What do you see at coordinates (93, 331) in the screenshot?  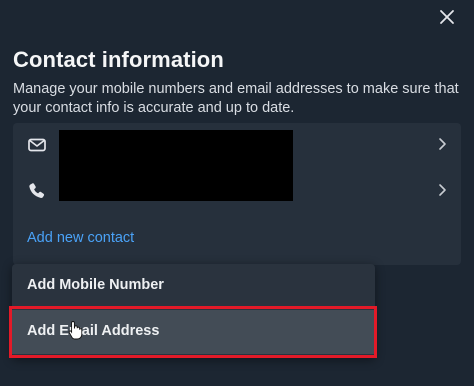 I see `menu-item-label: Add Email Address` at bounding box center [93, 331].